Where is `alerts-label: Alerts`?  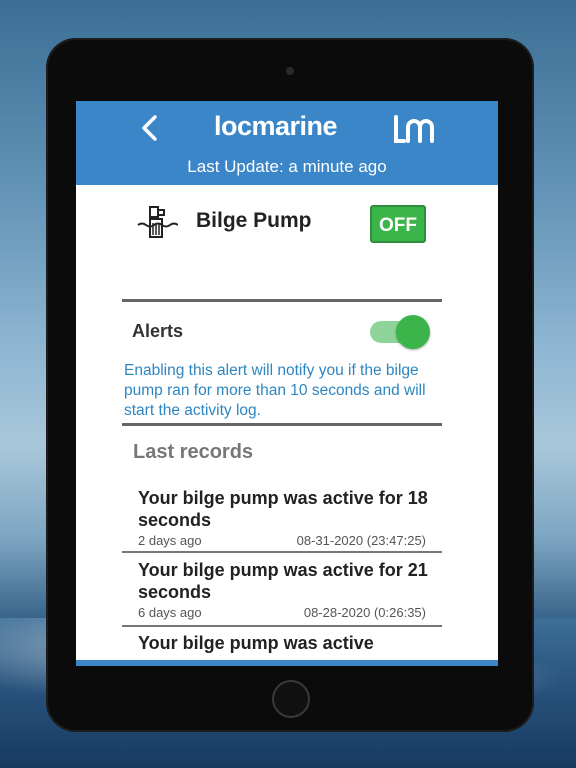
alerts-label: Alerts is located at coordinates (158, 331).